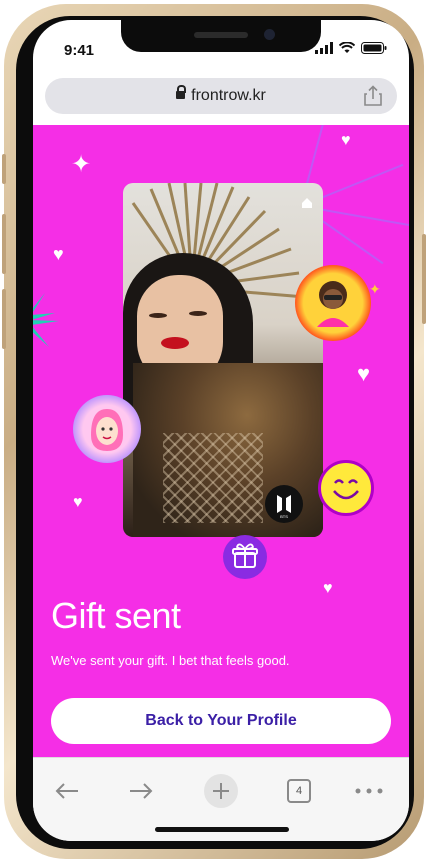 This screenshot has width=432, height=865. Describe the element at coordinates (222, 829) in the screenshot. I see `home-indicator` at that location.